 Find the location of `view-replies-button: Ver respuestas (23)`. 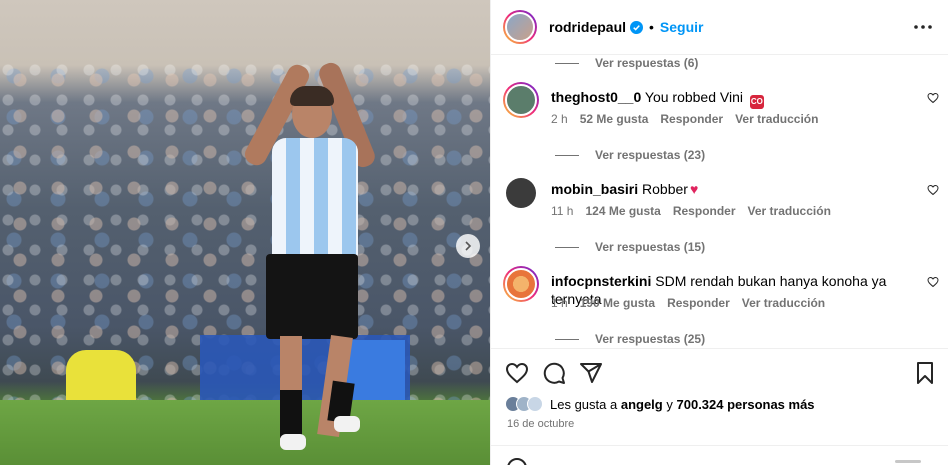

view-replies-button: Ver respuestas (23) is located at coordinates (630, 155).